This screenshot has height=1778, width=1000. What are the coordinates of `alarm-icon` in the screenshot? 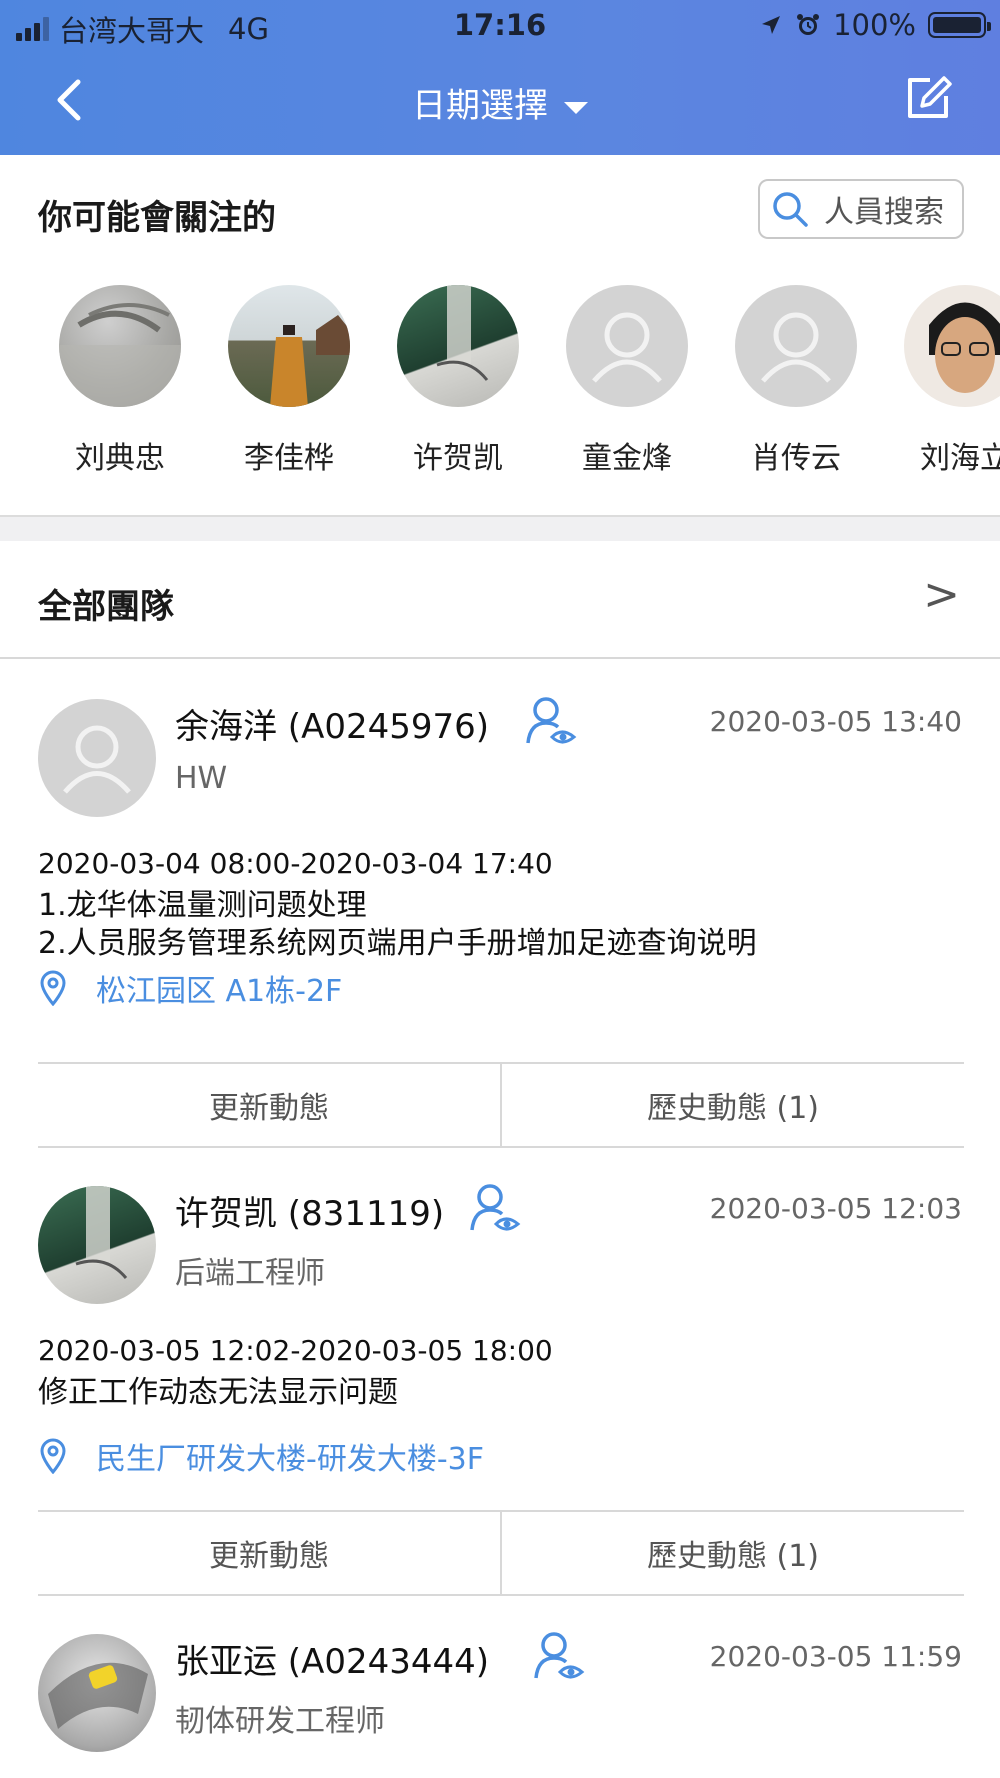 It's located at (808, 24).